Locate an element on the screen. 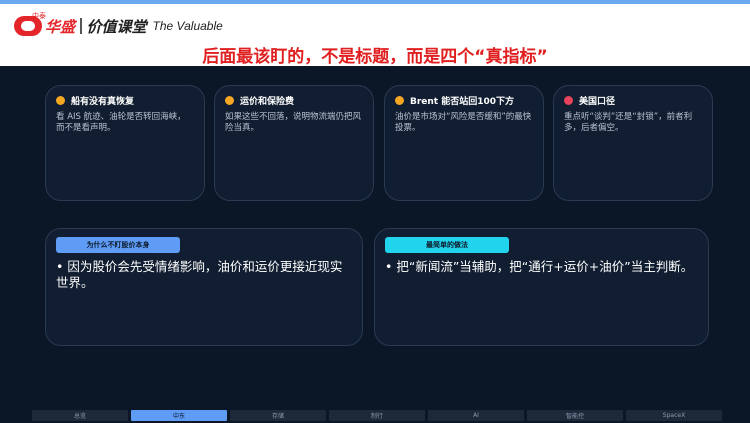 The image size is (750, 423). panel-body: • 因为股价会先受情绪影响，油价和运价更接近现实世界。 is located at coordinates (199, 274).